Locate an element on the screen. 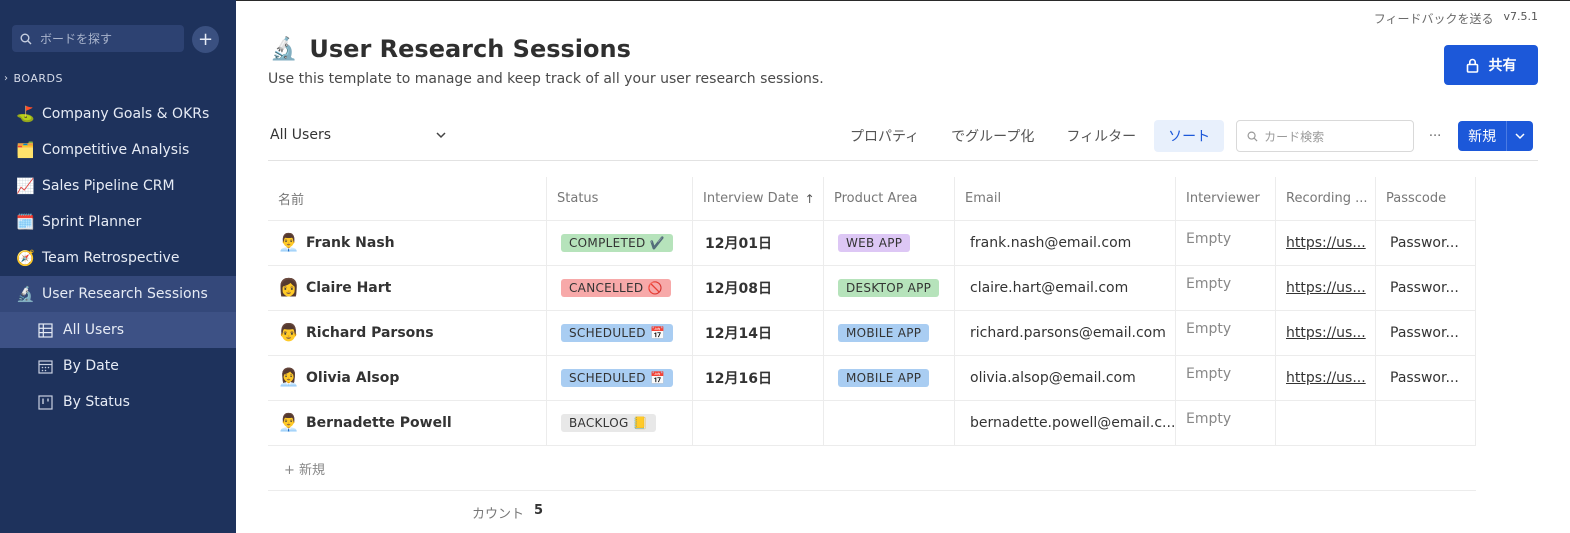 The image size is (1570, 533). add-row-button: + 新規 is located at coordinates (872, 468).